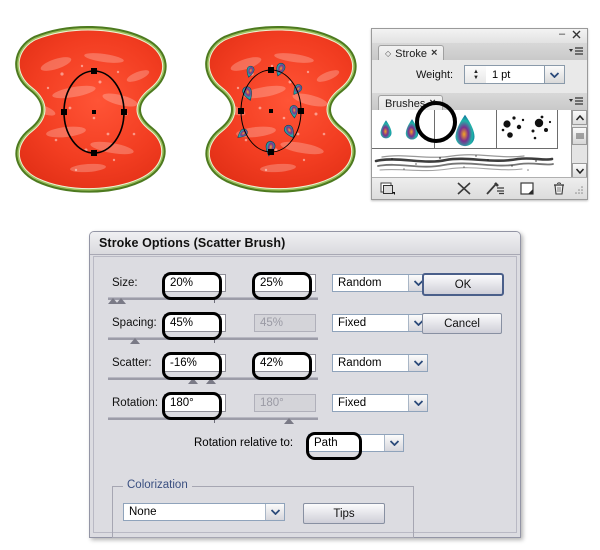 Image resolution: width=600 pixels, height=550 pixels. What do you see at coordinates (476, 78) in the screenshot?
I see `stepper-down-icon: ▼` at bounding box center [476, 78].